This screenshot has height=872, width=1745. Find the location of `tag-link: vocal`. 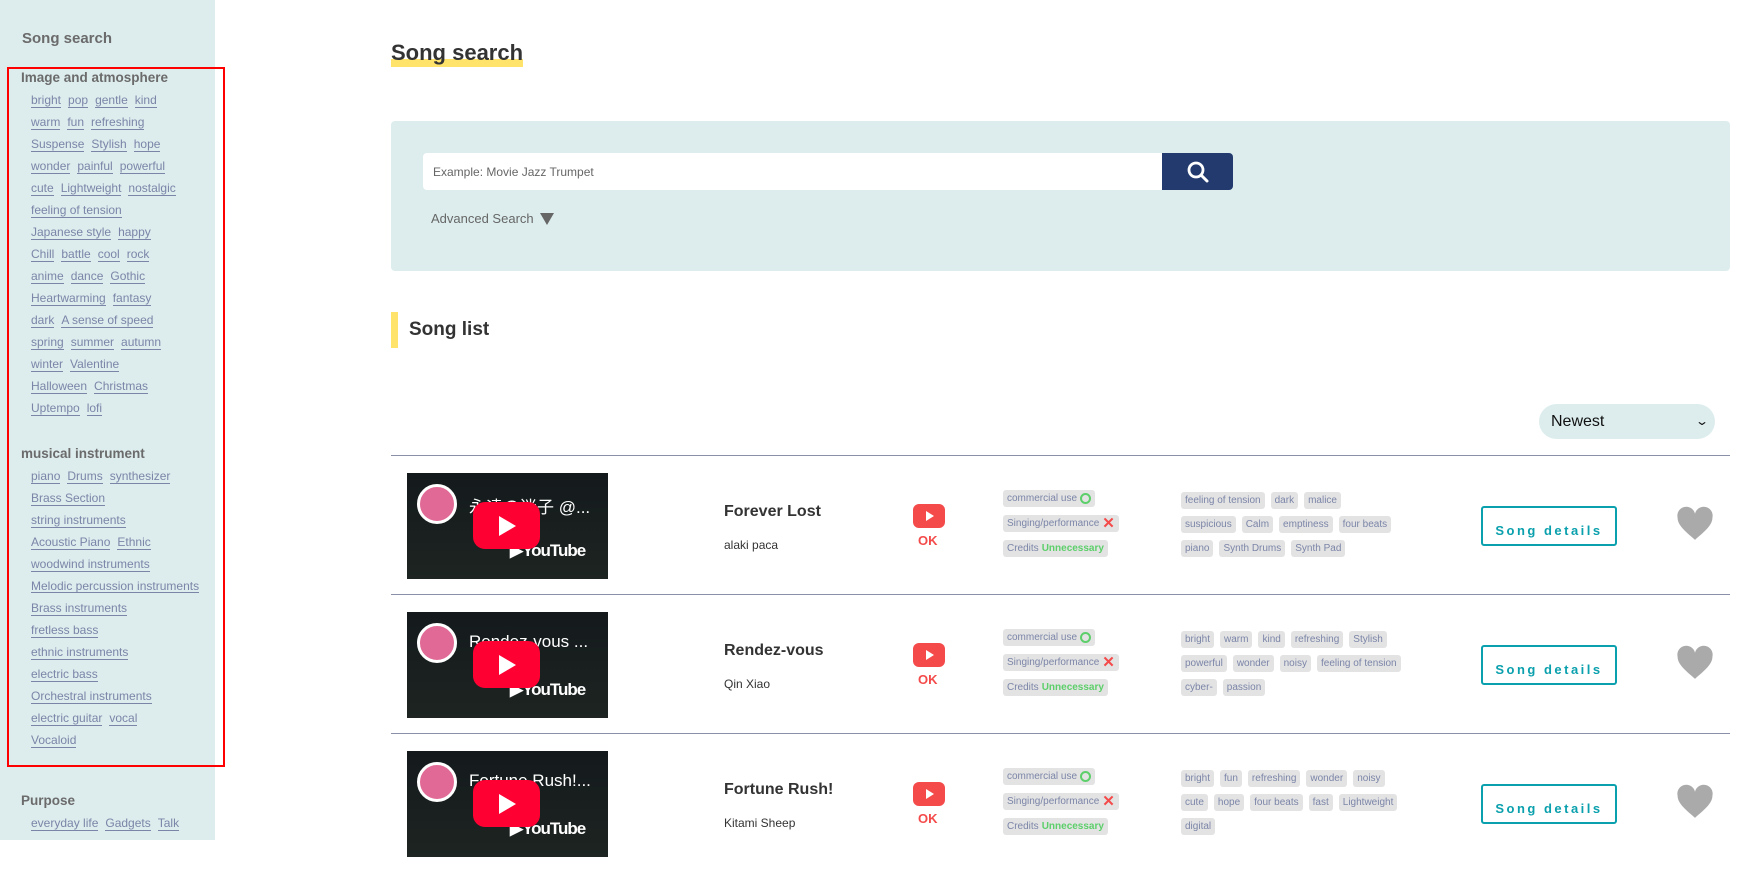

tag-link: vocal is located at coordinates (123, 718).